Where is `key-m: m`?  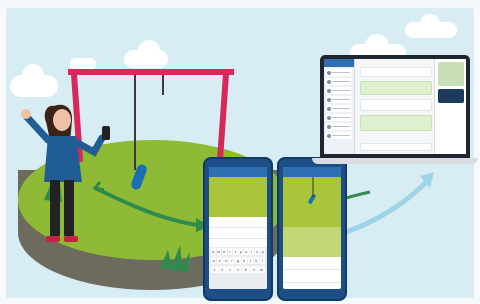 key-m: m is located at coordinates (262, 269).